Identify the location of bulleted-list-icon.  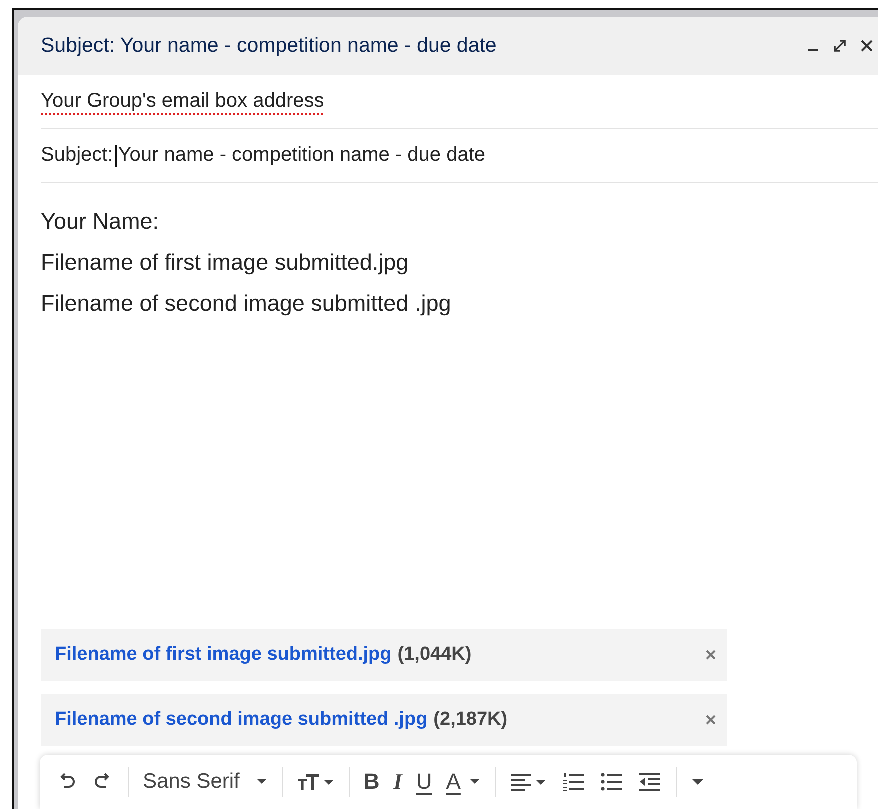
(612, 782).